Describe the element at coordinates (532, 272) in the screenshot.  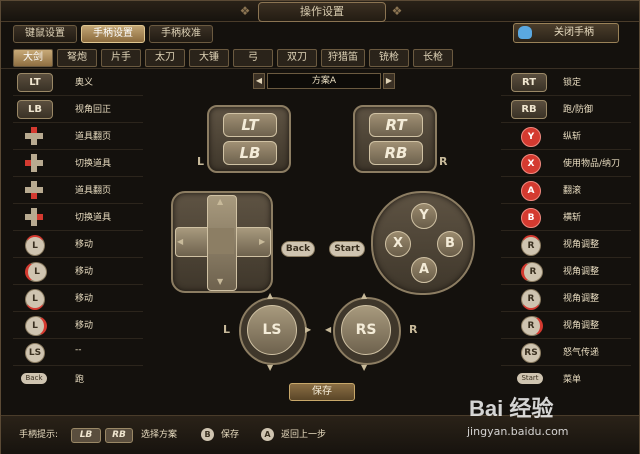
I see `right-stick-left-icon: R` at that location.